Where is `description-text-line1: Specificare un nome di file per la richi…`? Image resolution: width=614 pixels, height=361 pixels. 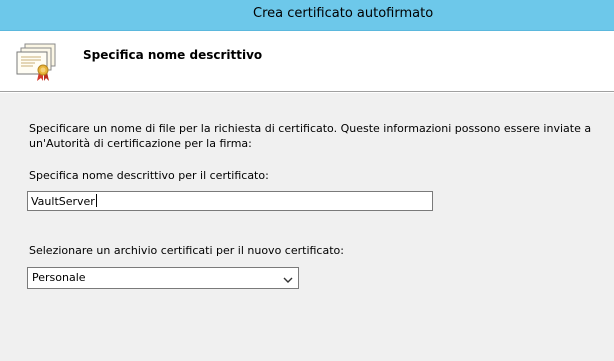 description-text-line1: Specificare un nome di file per la richi… is located at coordinates (310, 128).